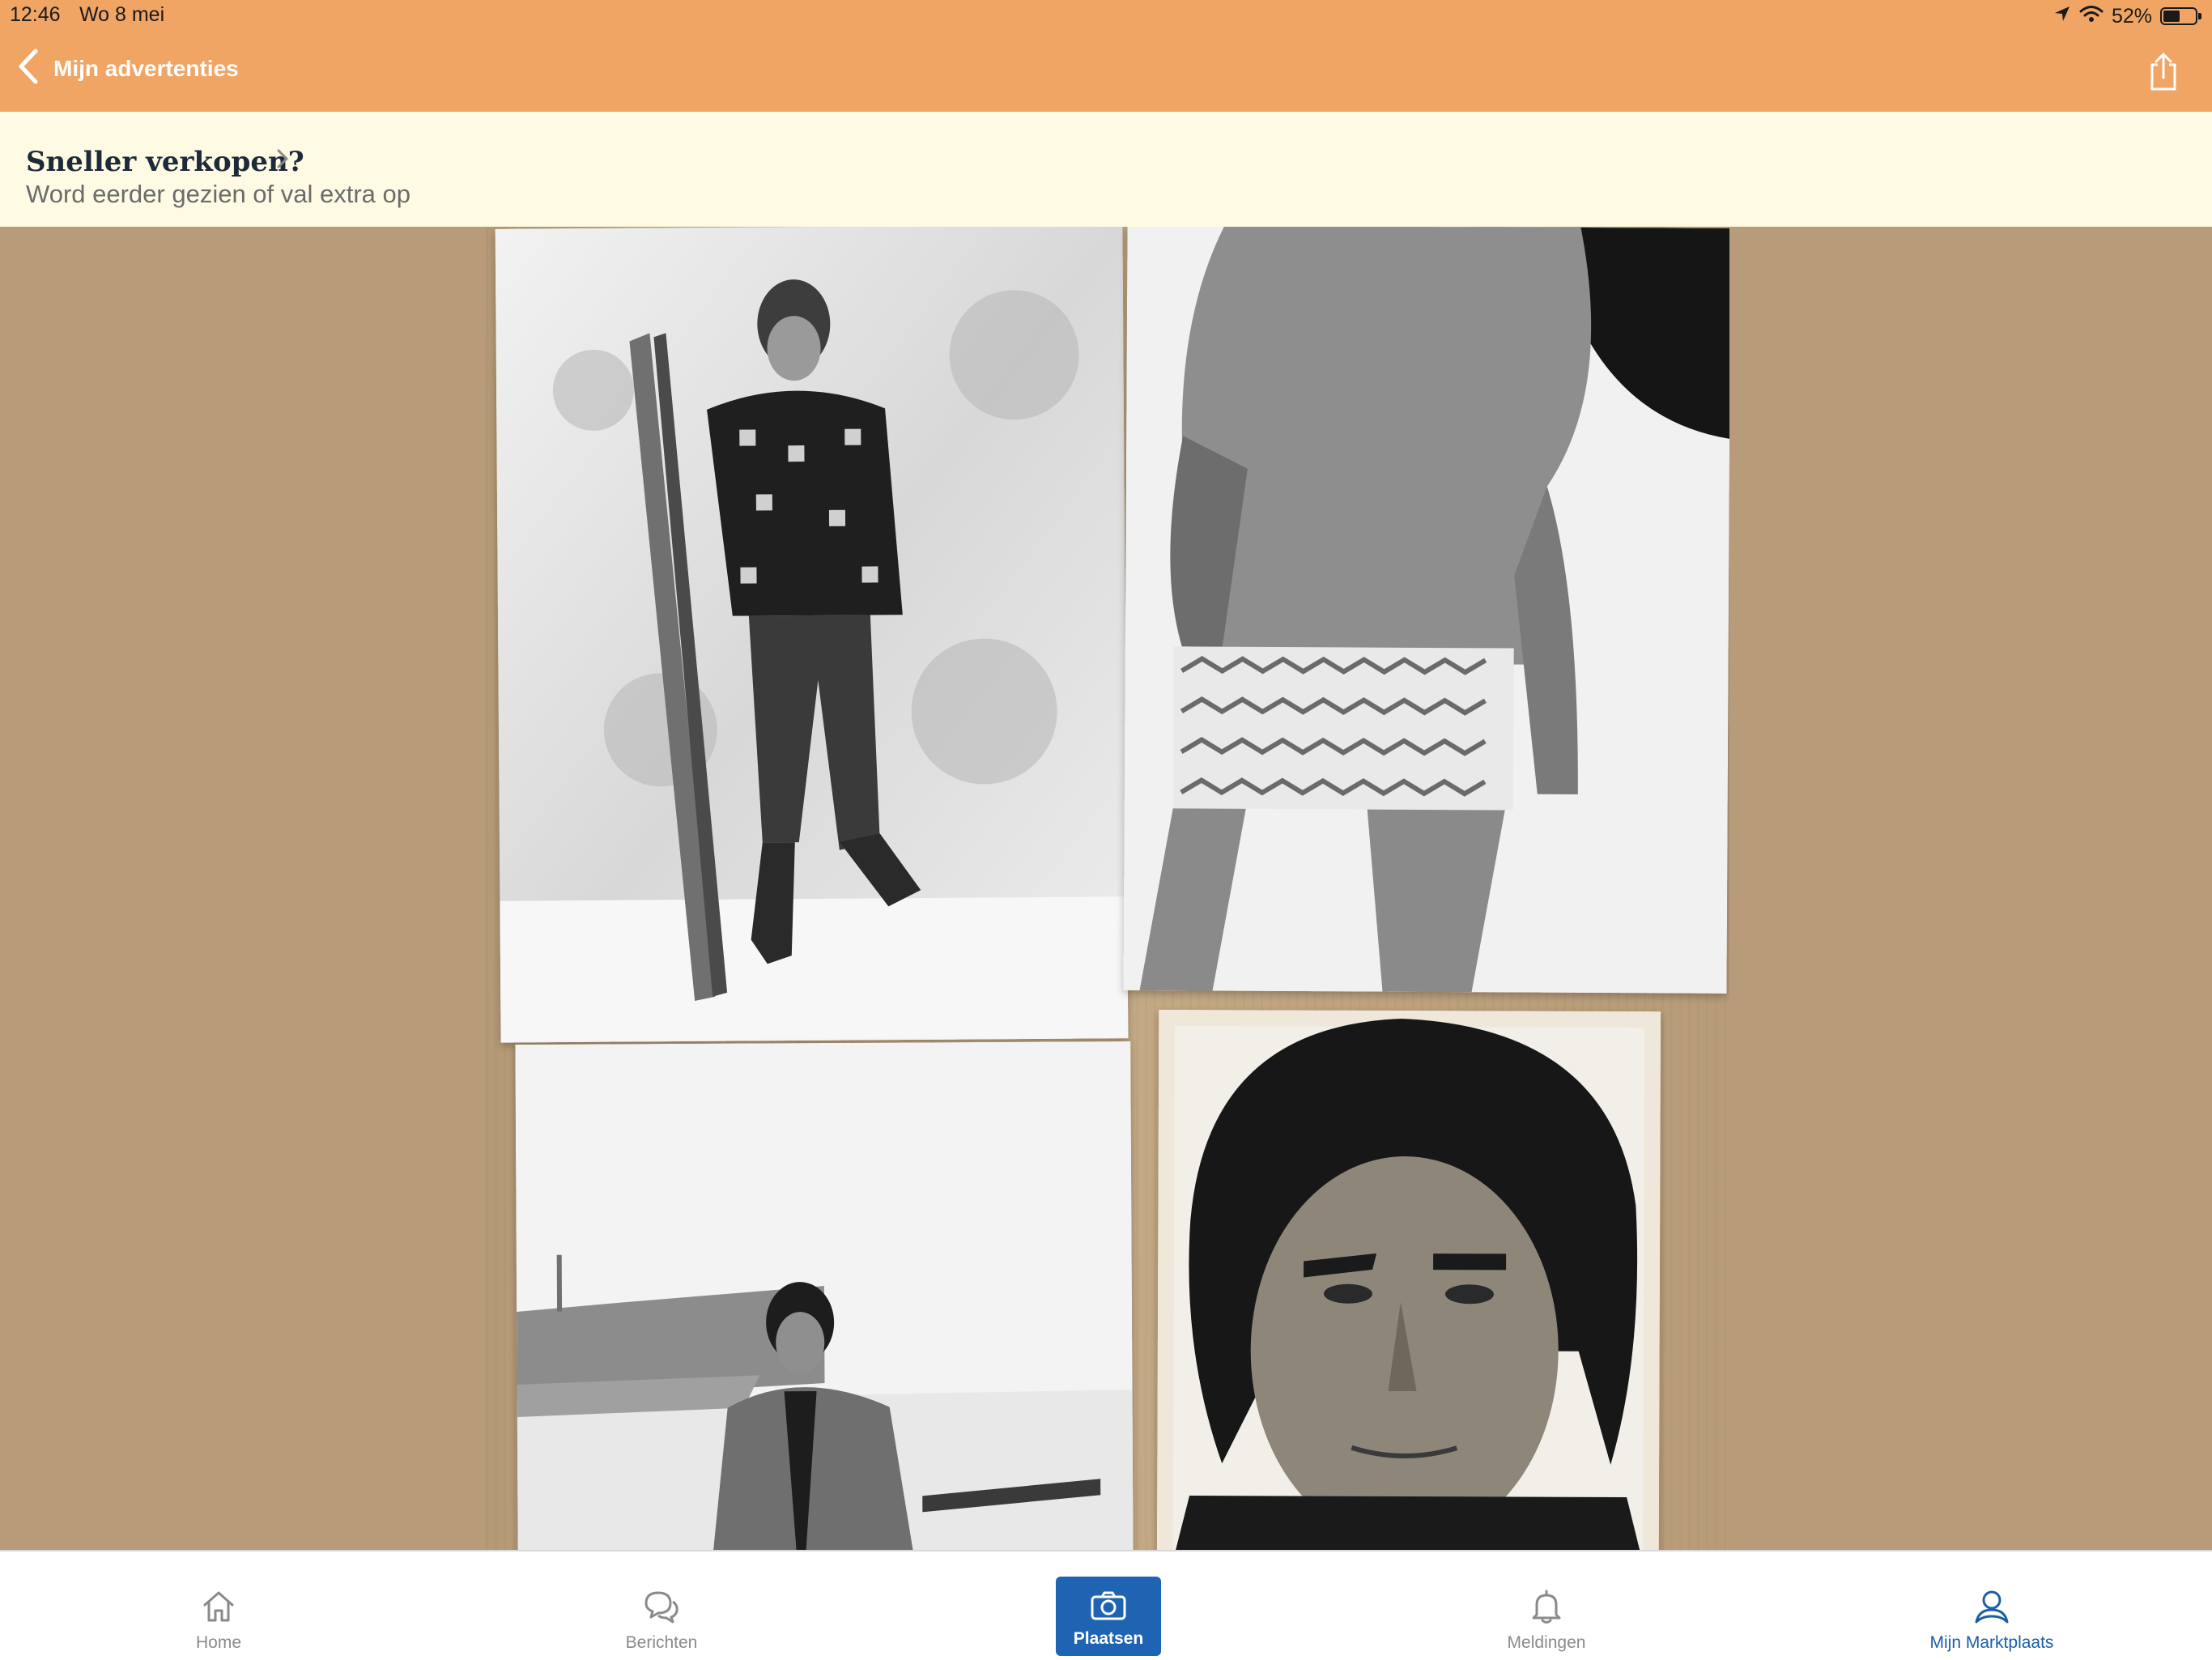 The height and width of the screenshot is (1660, 2212). What do you see at coordinates (2092, 16) in the screenshot?
I see `wifi-icon` at bounding box center [2092, 16].